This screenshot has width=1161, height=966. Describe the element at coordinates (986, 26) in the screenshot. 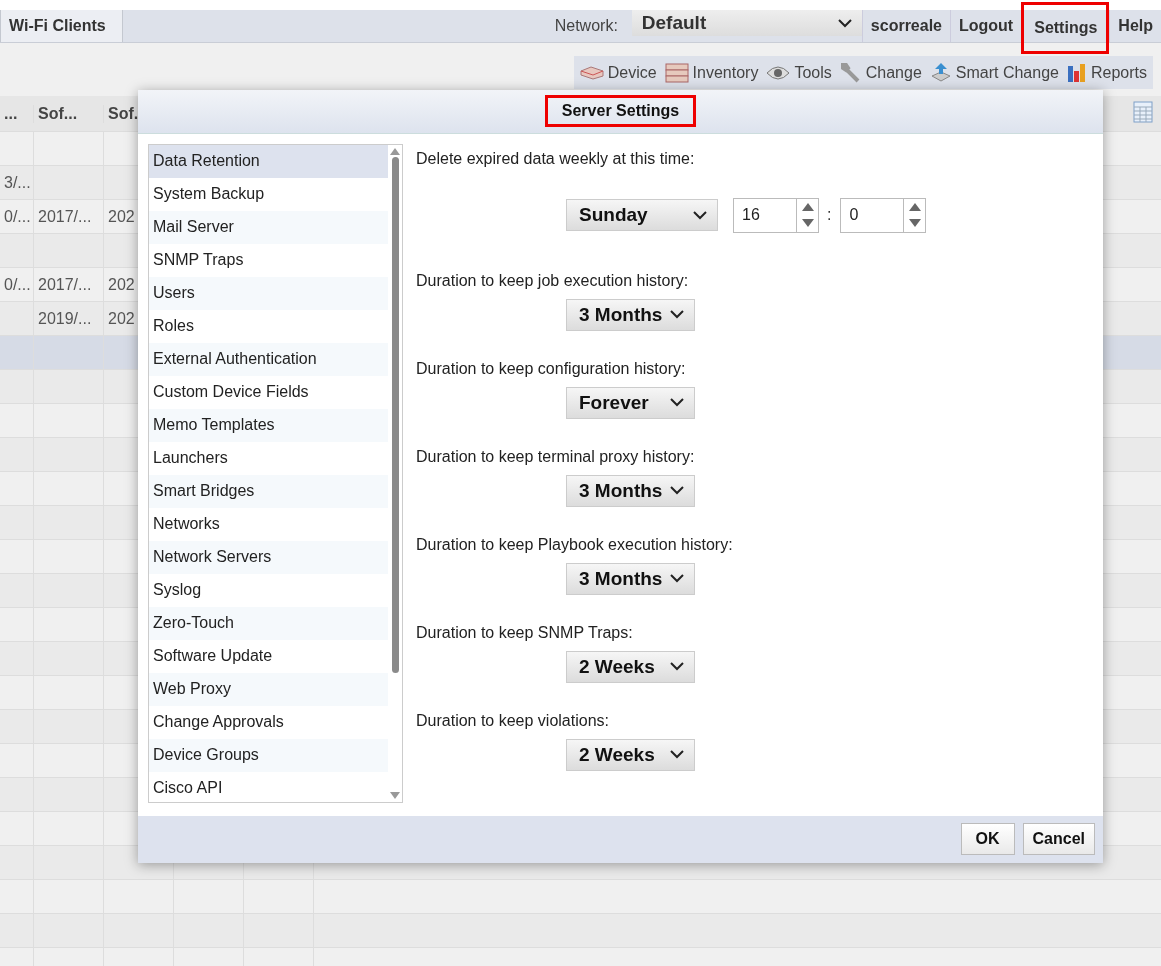

I see `nav-link: Logout` at that location.